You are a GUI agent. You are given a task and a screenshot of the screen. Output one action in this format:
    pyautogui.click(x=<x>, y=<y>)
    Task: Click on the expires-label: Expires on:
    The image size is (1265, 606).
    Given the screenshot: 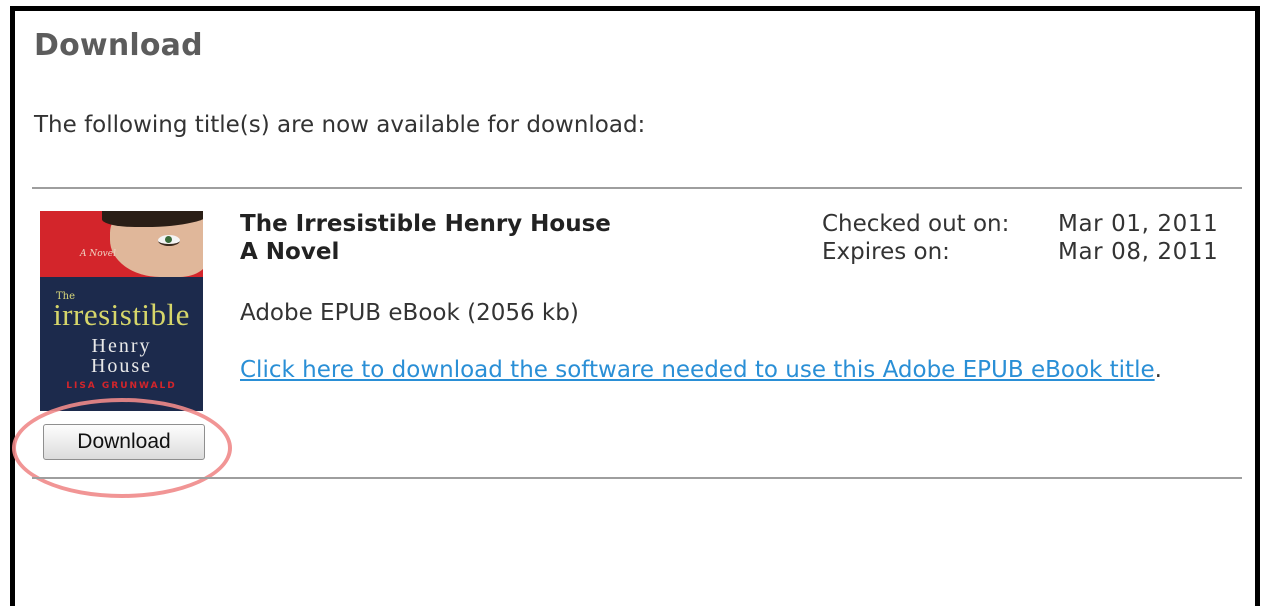 What is the action you would take?
    pyautogui.click(x=886, y=252)
    